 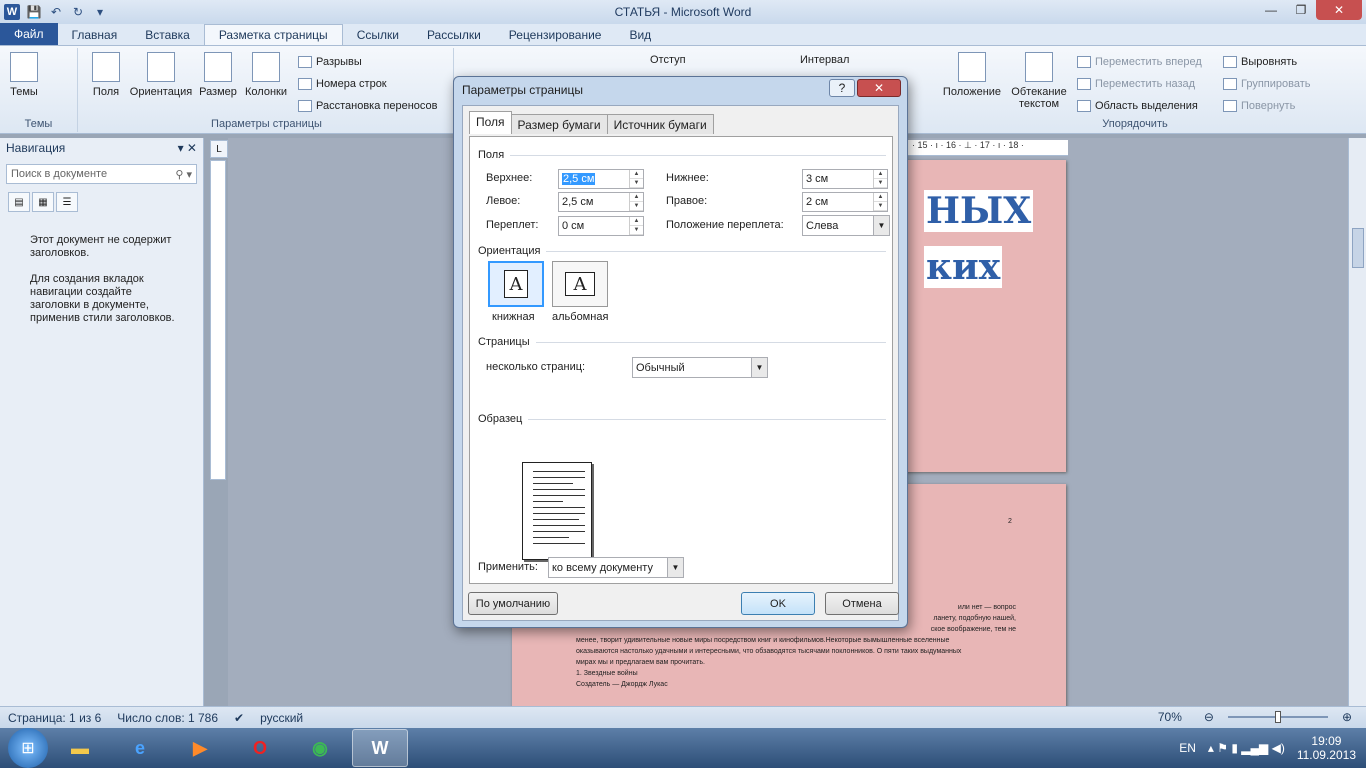 I want to click on position-button: Положение, so click(x=972, y=75).